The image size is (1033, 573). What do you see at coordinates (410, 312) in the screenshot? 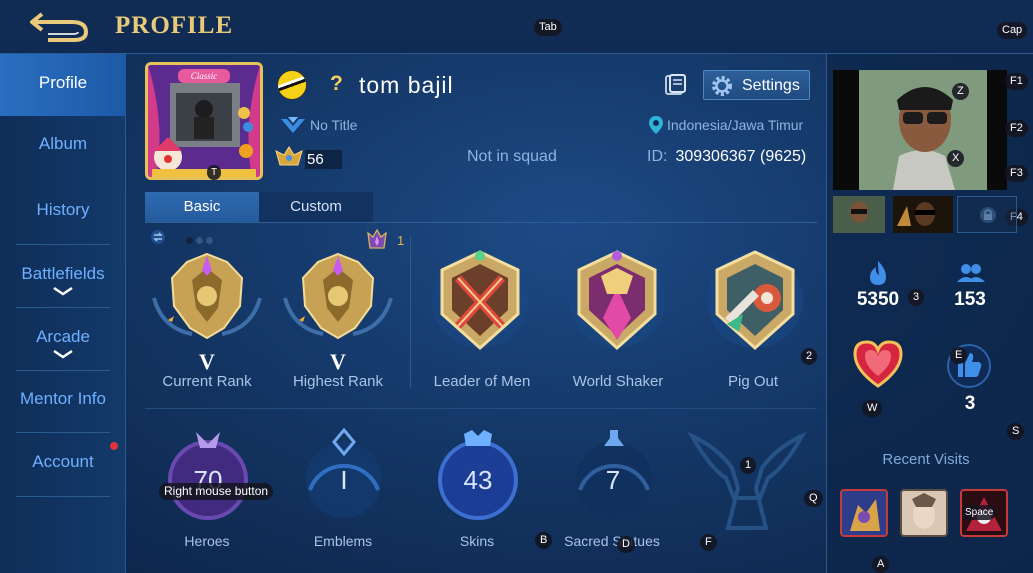
I see `rank-divider` at bounding box center [410, 312].